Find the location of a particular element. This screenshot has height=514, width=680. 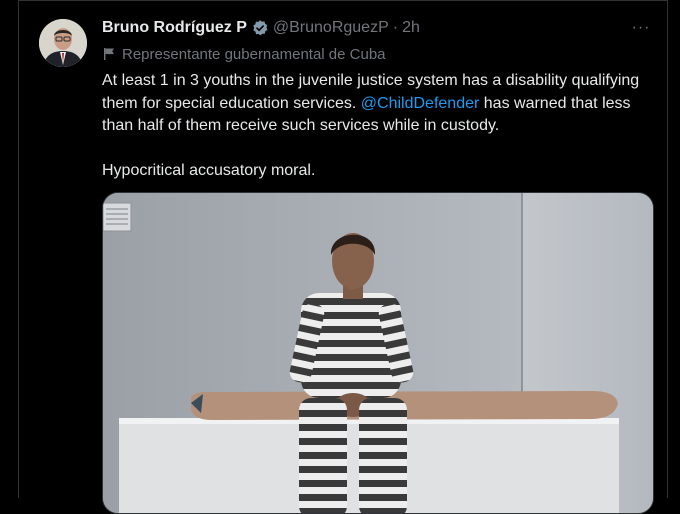

tweet-header: Bruno Rodríguez P @BrunoRguezP · 2h is located at coordinates (261, 28).